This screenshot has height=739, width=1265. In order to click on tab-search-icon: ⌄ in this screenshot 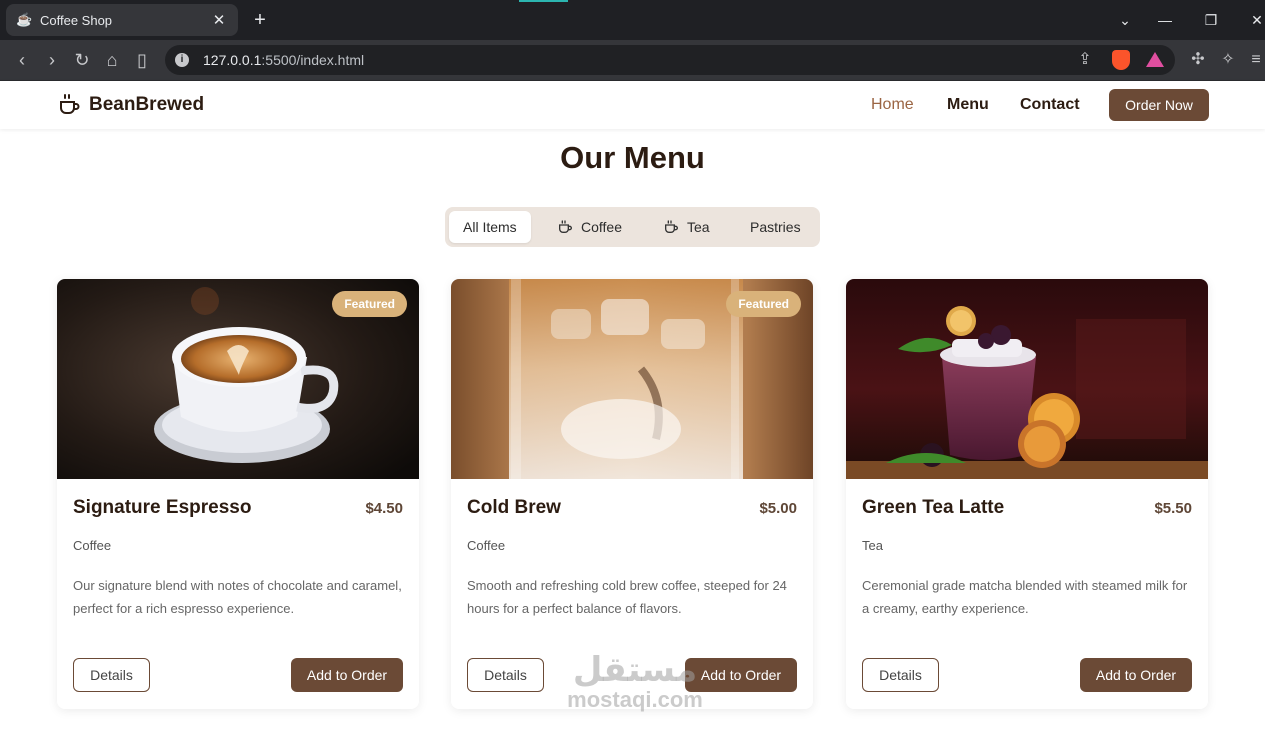, I will do `click(1125, 20)`.